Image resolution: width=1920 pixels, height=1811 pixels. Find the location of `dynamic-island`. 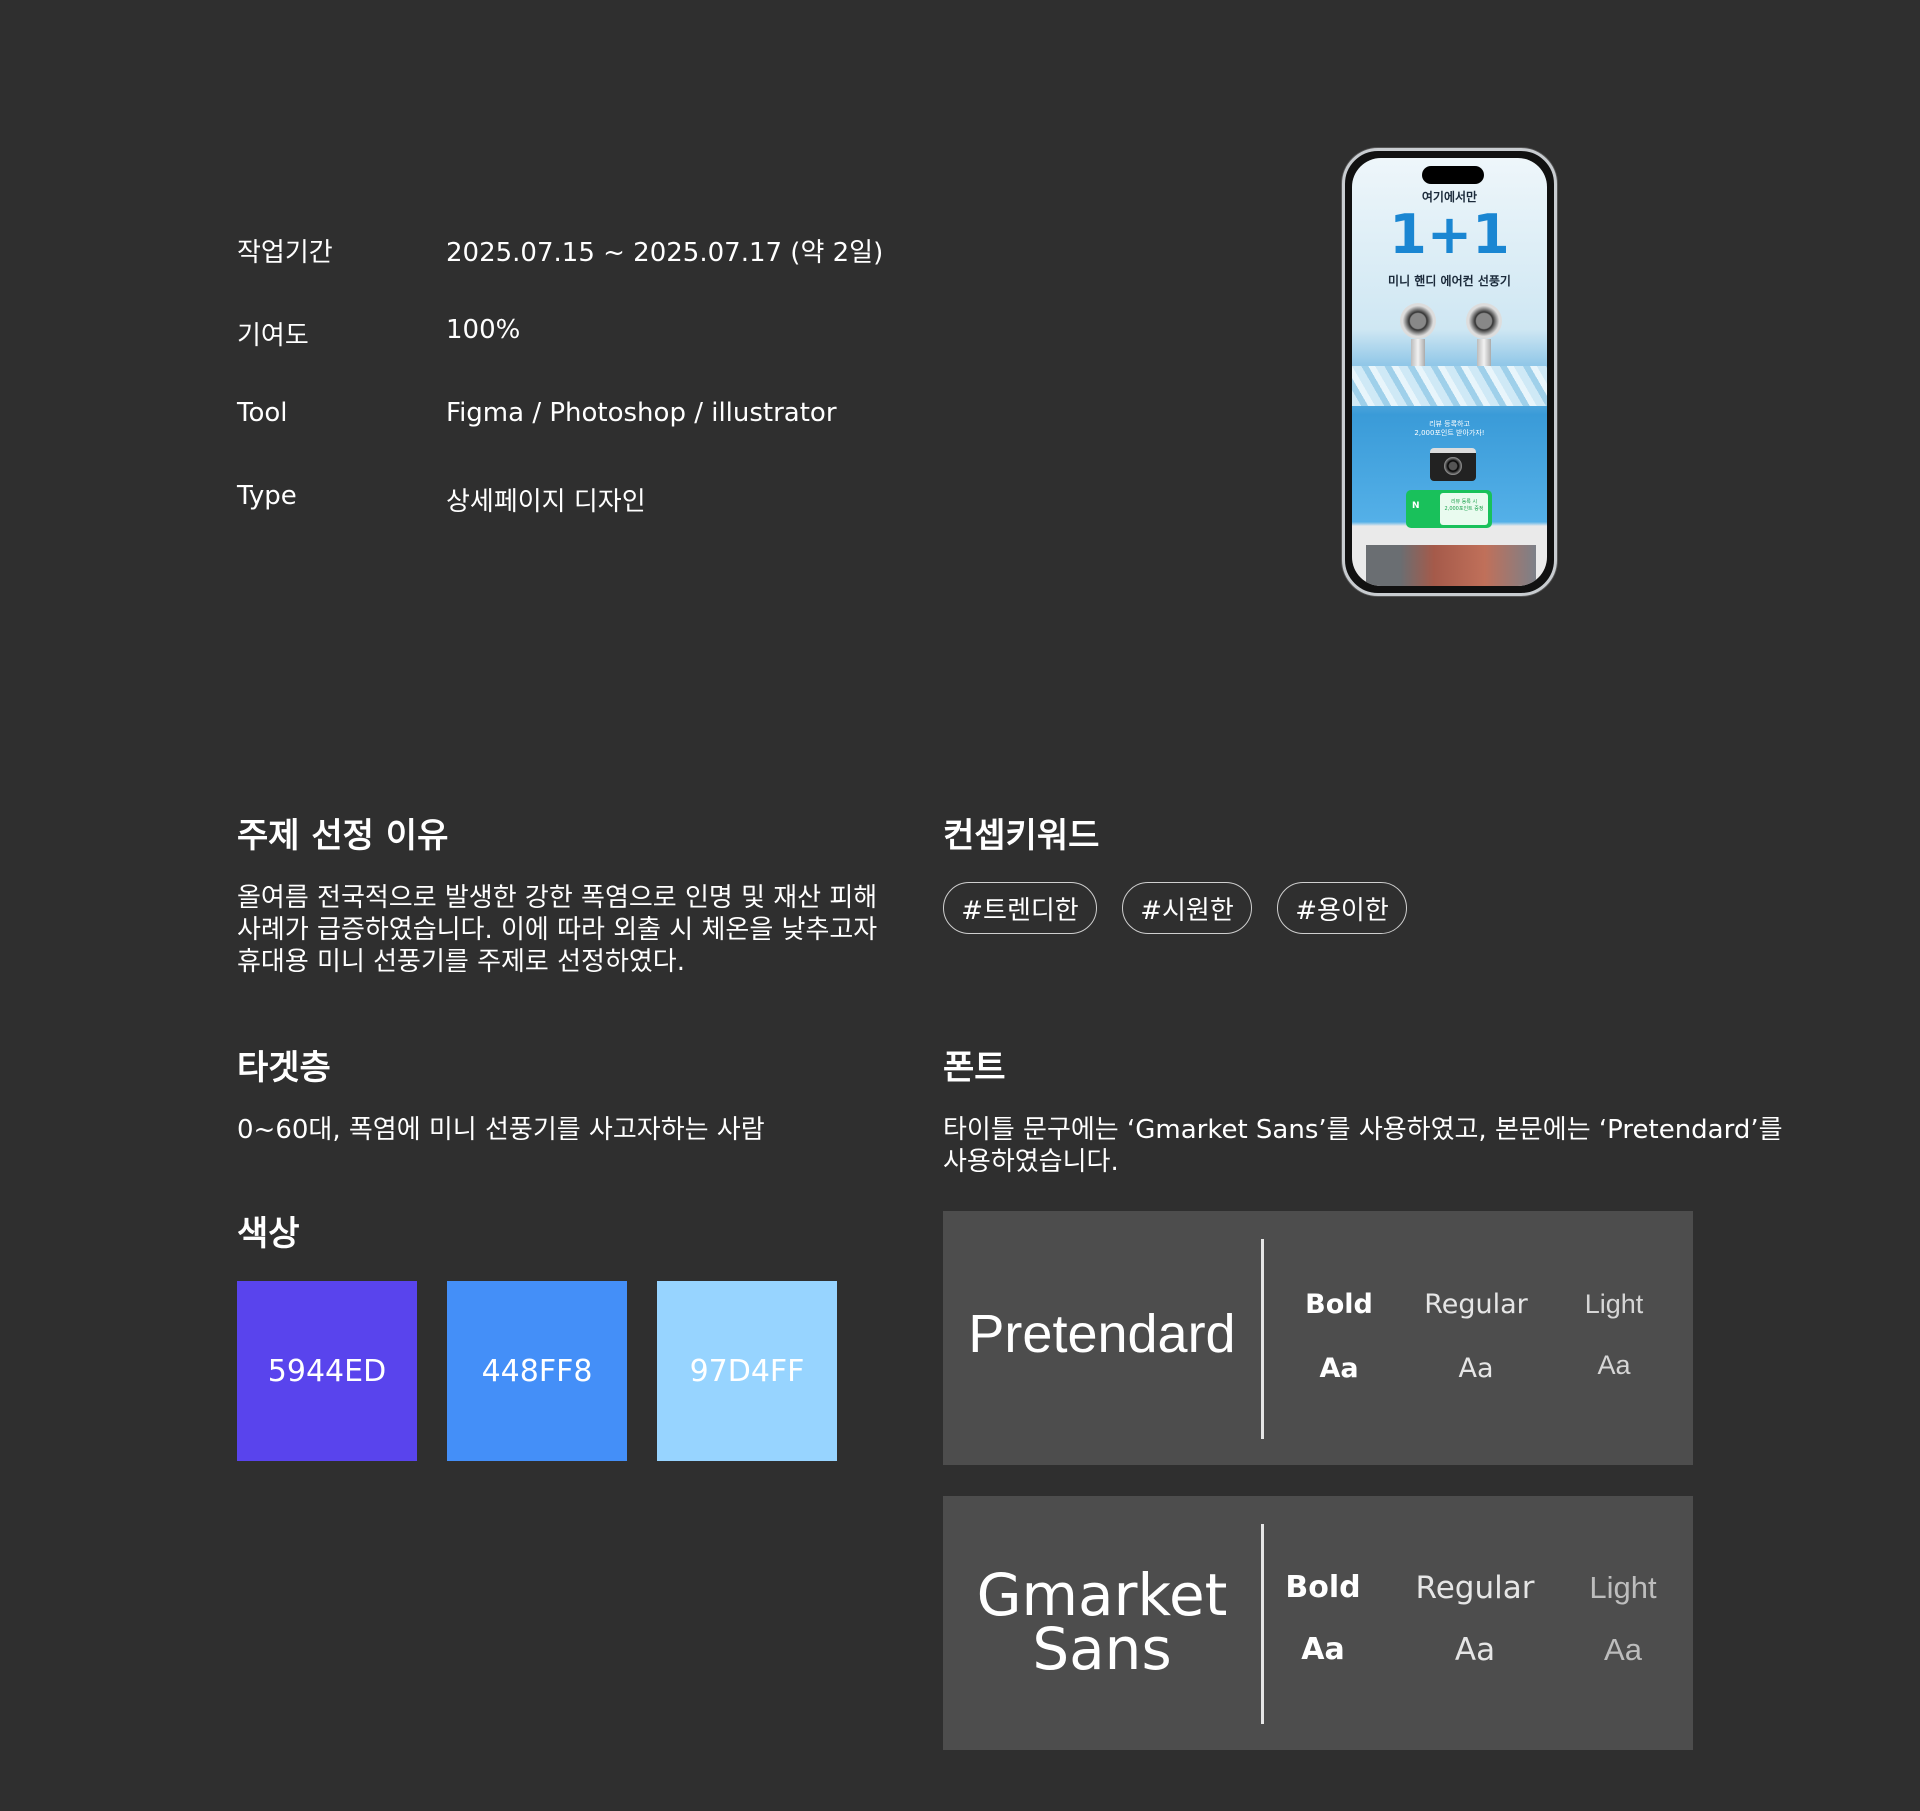

dynamic-island is located at coordinates (1453, 175).